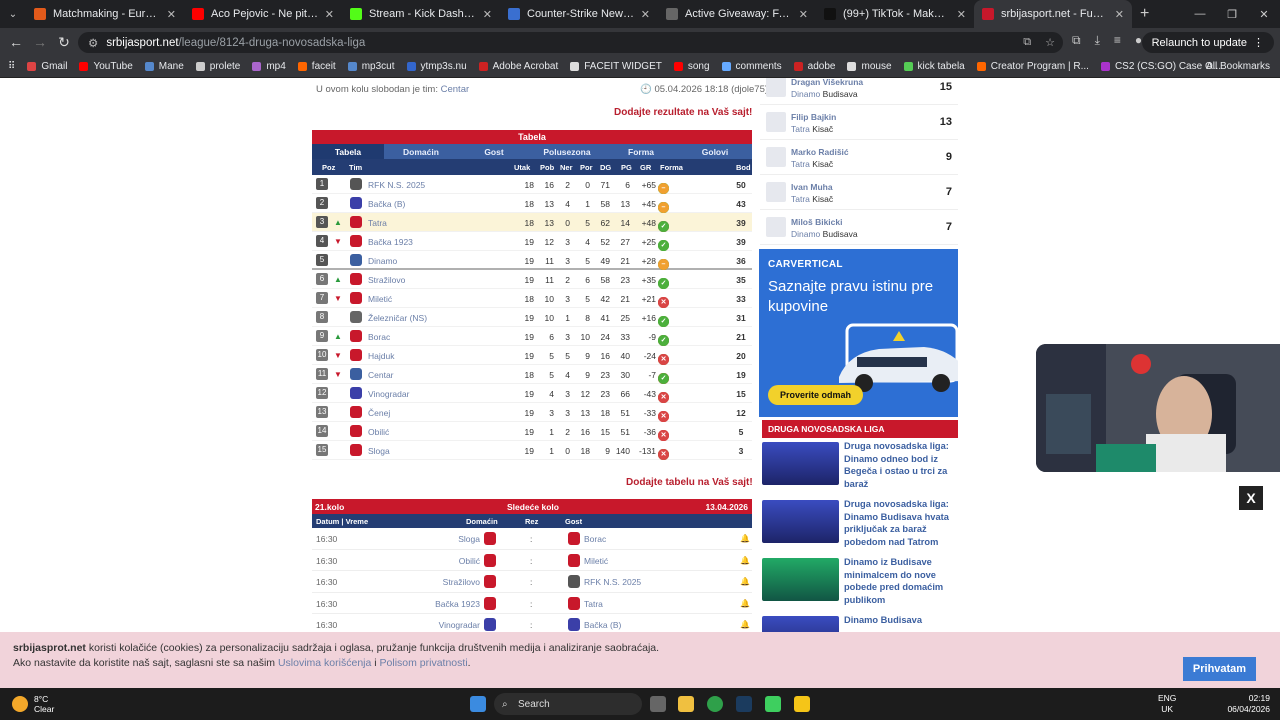 The height and width of the screenshot is (720, 1280). I want to click on back-icon: ←, so click(16, 42).